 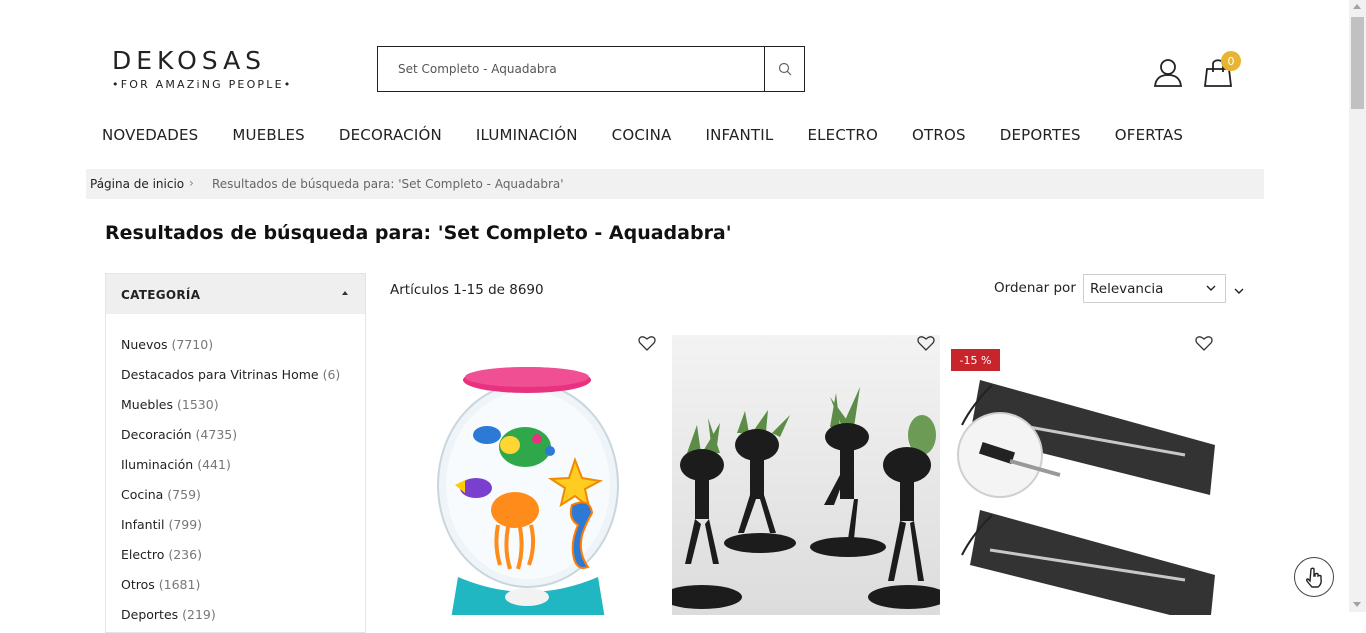 I want to click on nav-item-infantil: INFANTIL, so click(x=740, y=136).